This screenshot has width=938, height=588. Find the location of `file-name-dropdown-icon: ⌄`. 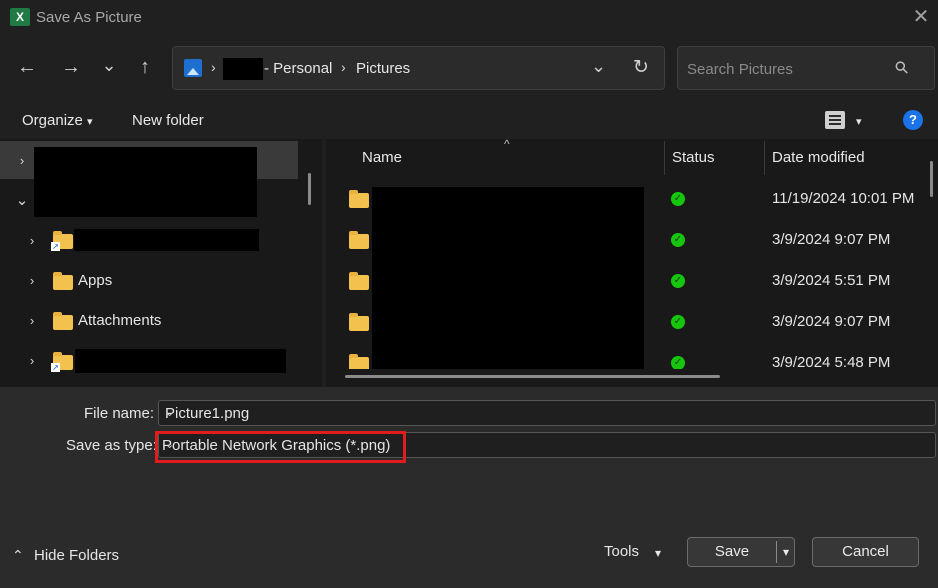

file-name-dropdown-icon: ⌄ is located at coordinates (547, 412).